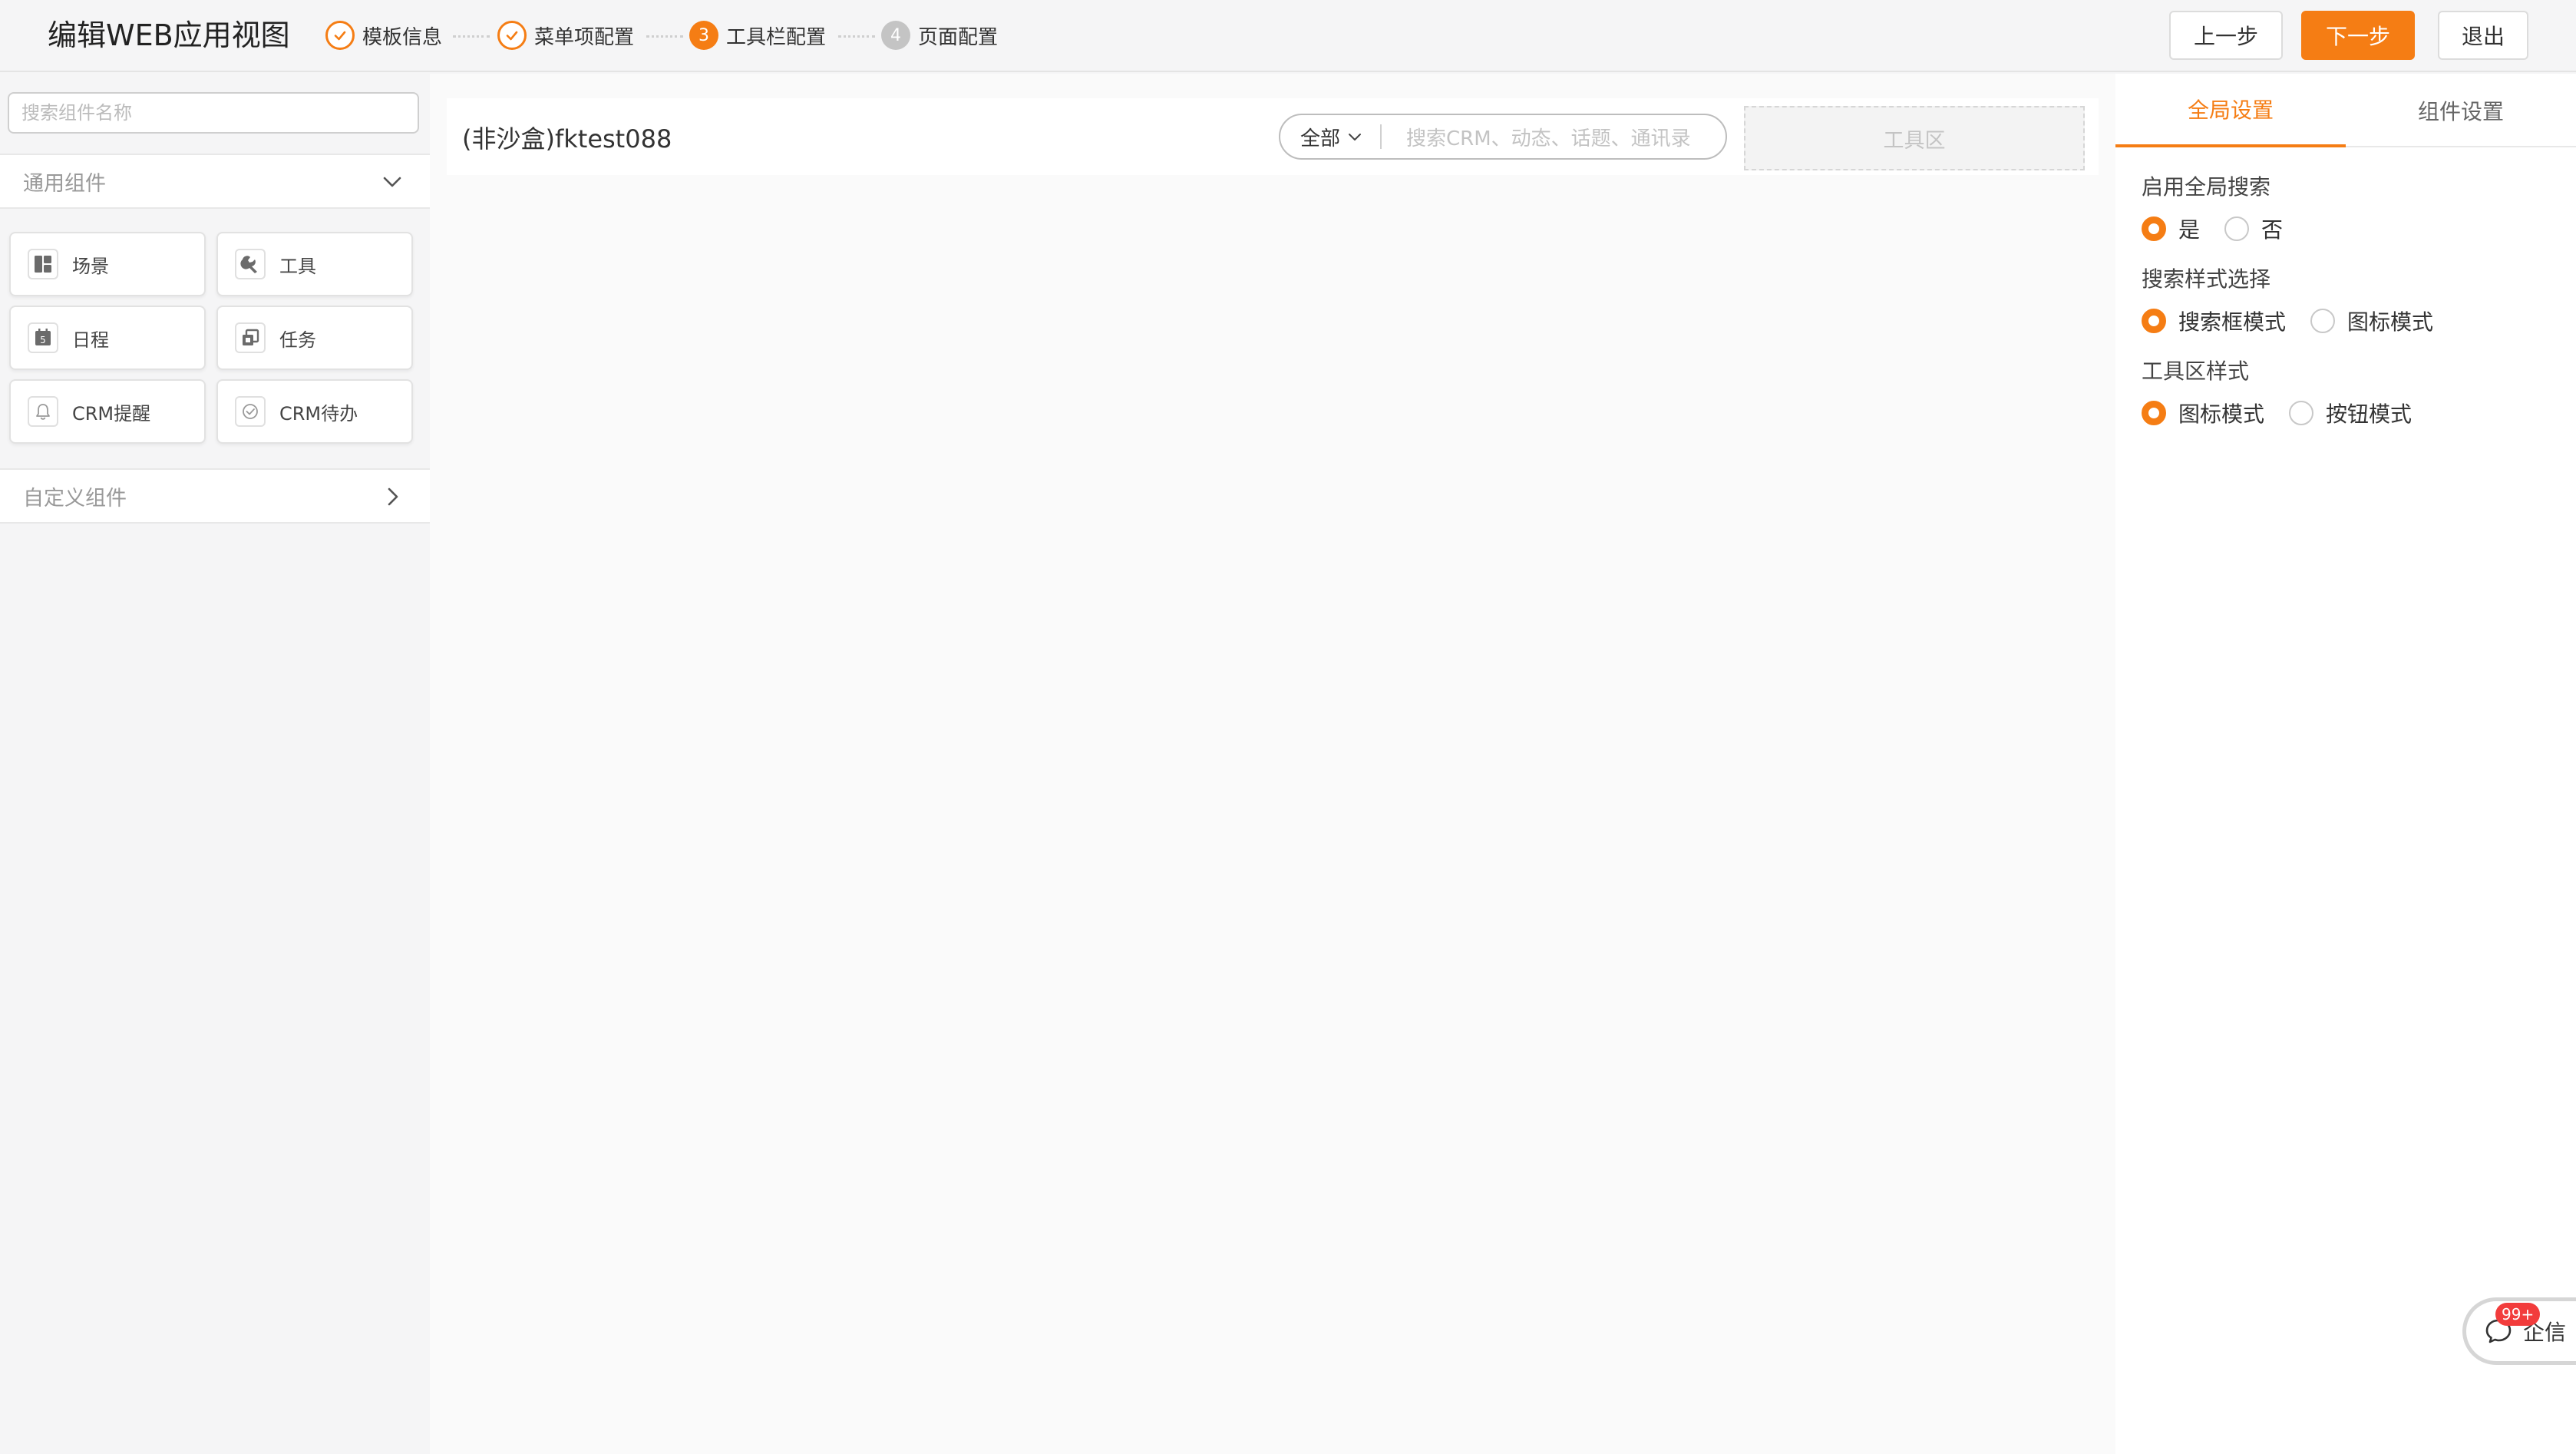  Describe the element at coordinates (2358, 35) in the screenshot. I see `next-step-button: 下一步` at that location.